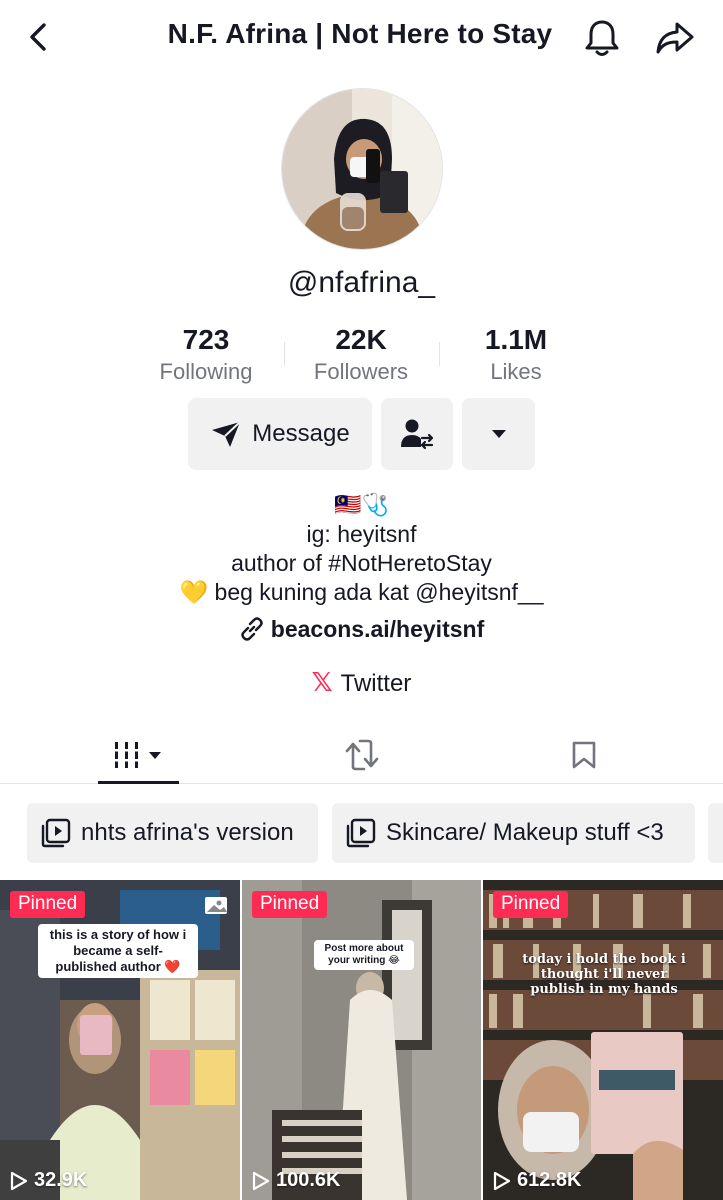 This screenshot has height=1200, width=723. Describe the element at coordinates (377, 629) in the screenshot. I see `bio-link-text: beacons.ai/heyitsnf` at that location.